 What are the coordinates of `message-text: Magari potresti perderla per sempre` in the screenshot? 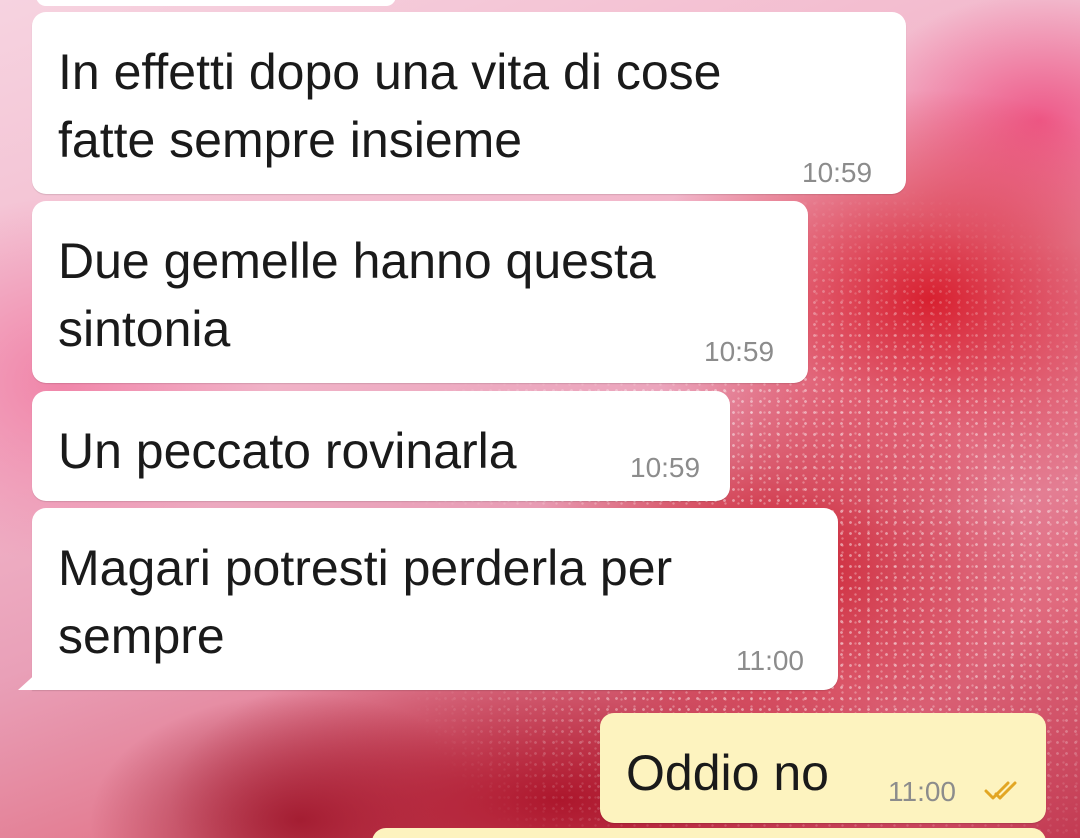 It's located at (365, 602).